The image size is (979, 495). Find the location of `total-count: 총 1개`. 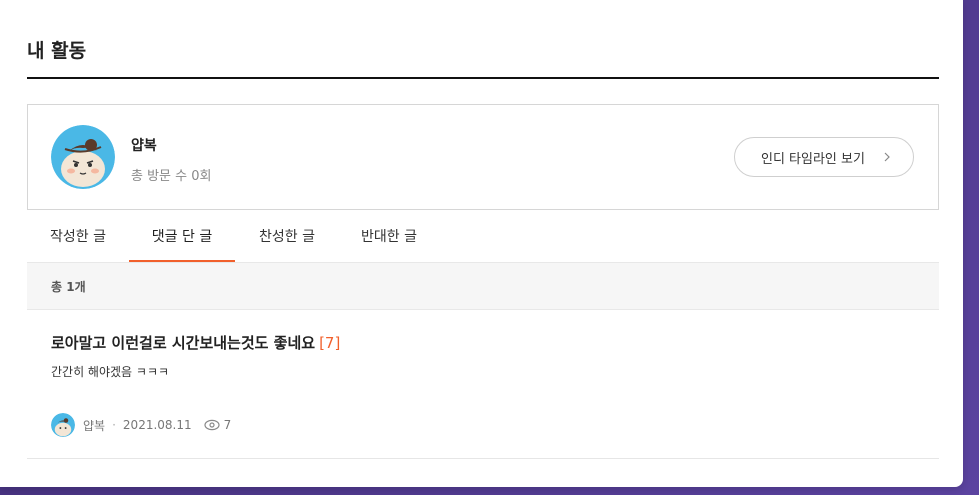

total-count: 총 1개 is located at coordinates (68, 287).